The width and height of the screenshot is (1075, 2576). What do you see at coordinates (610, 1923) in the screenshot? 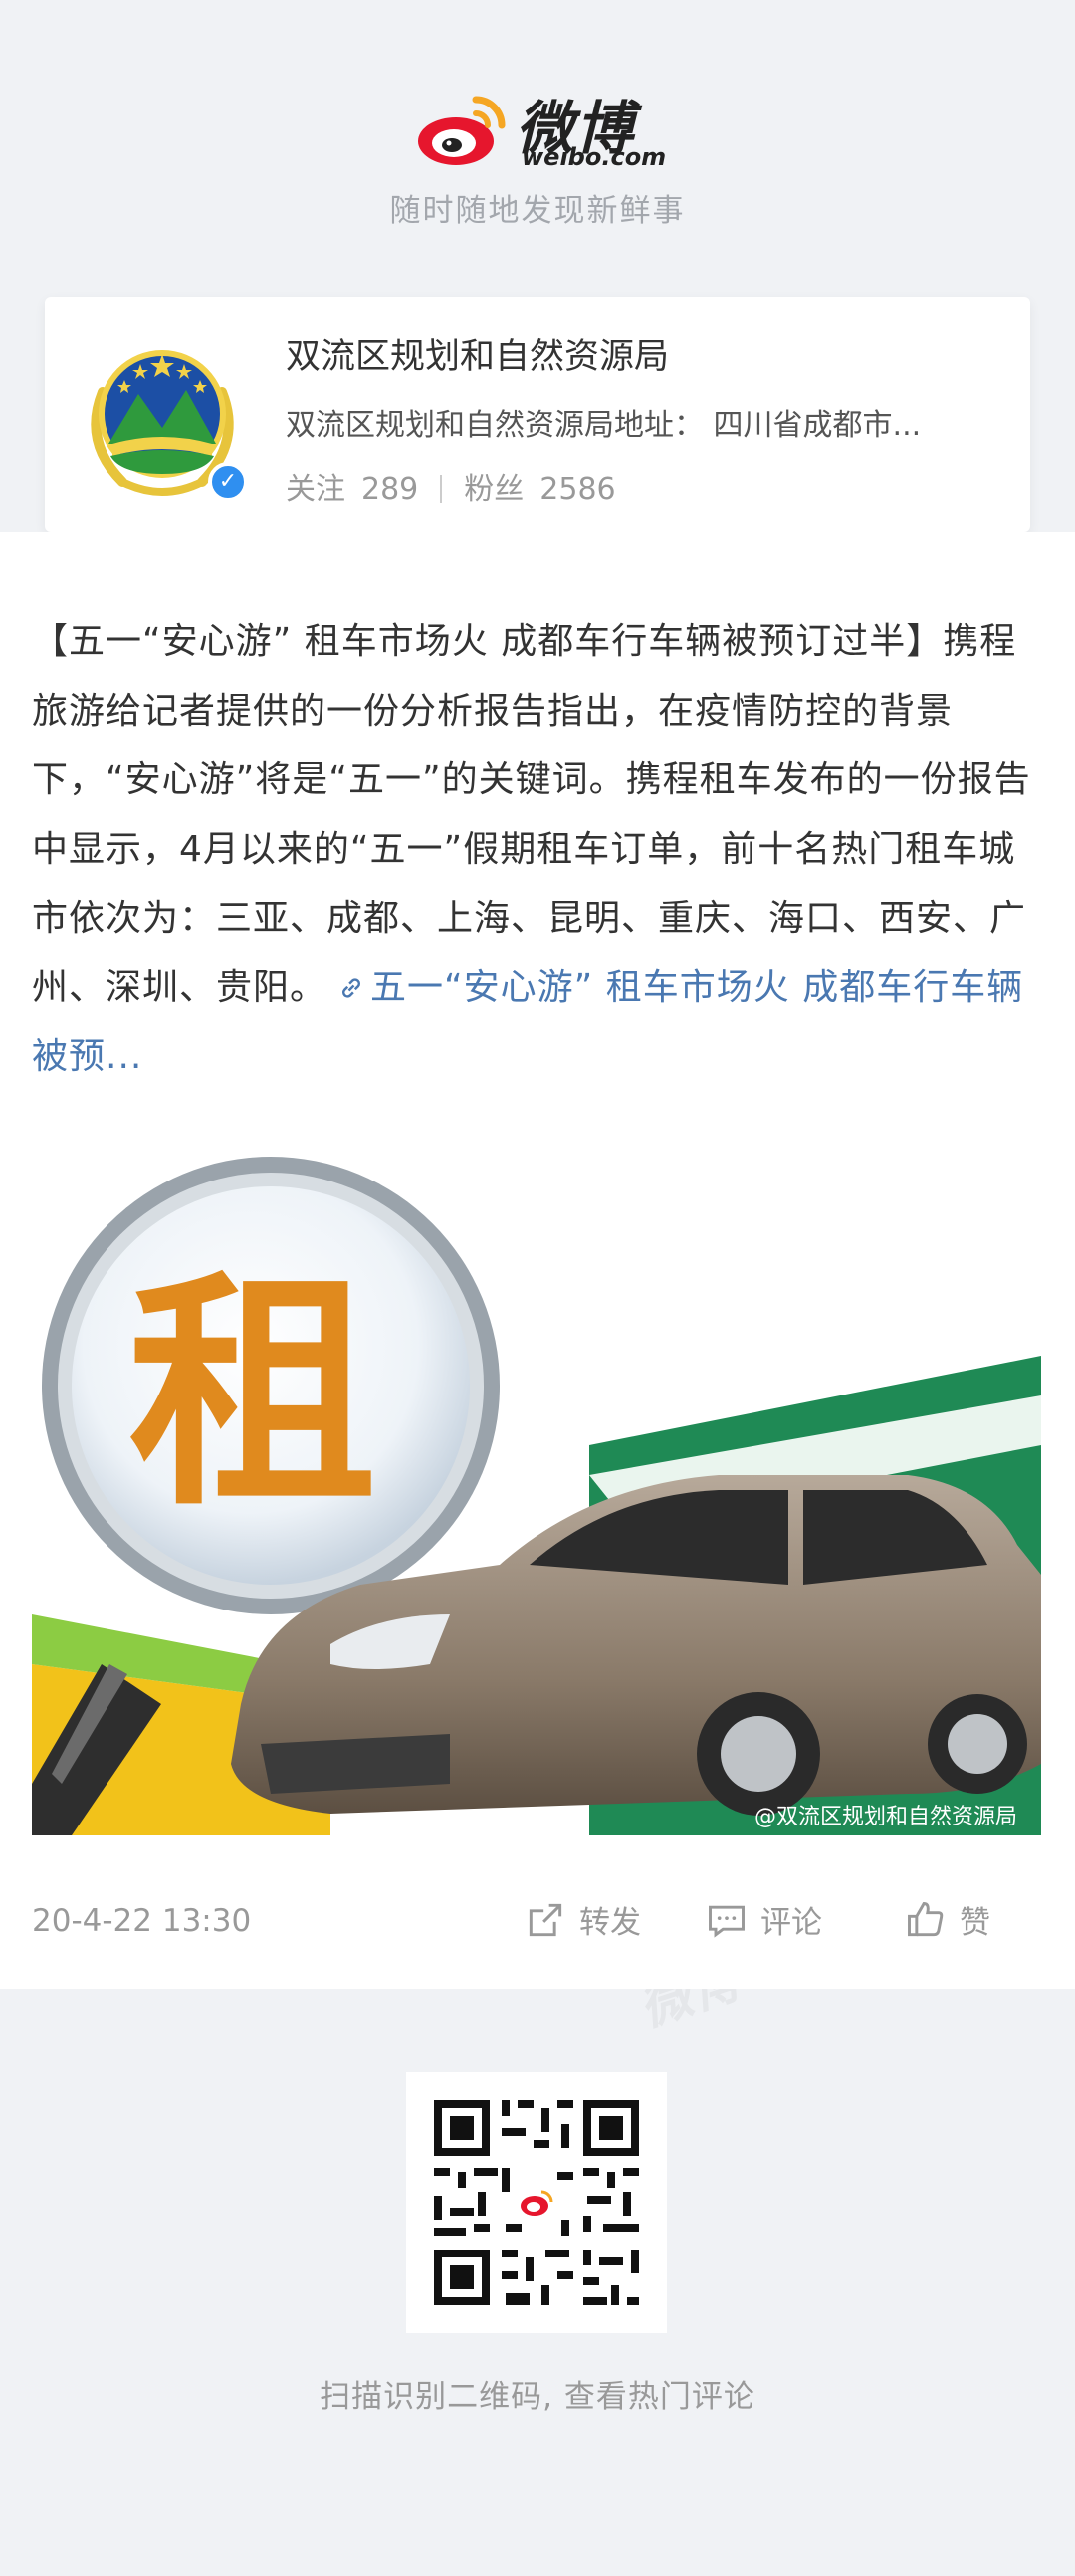
I see `repost-label: 转发` at bounding box center [610, 1923].